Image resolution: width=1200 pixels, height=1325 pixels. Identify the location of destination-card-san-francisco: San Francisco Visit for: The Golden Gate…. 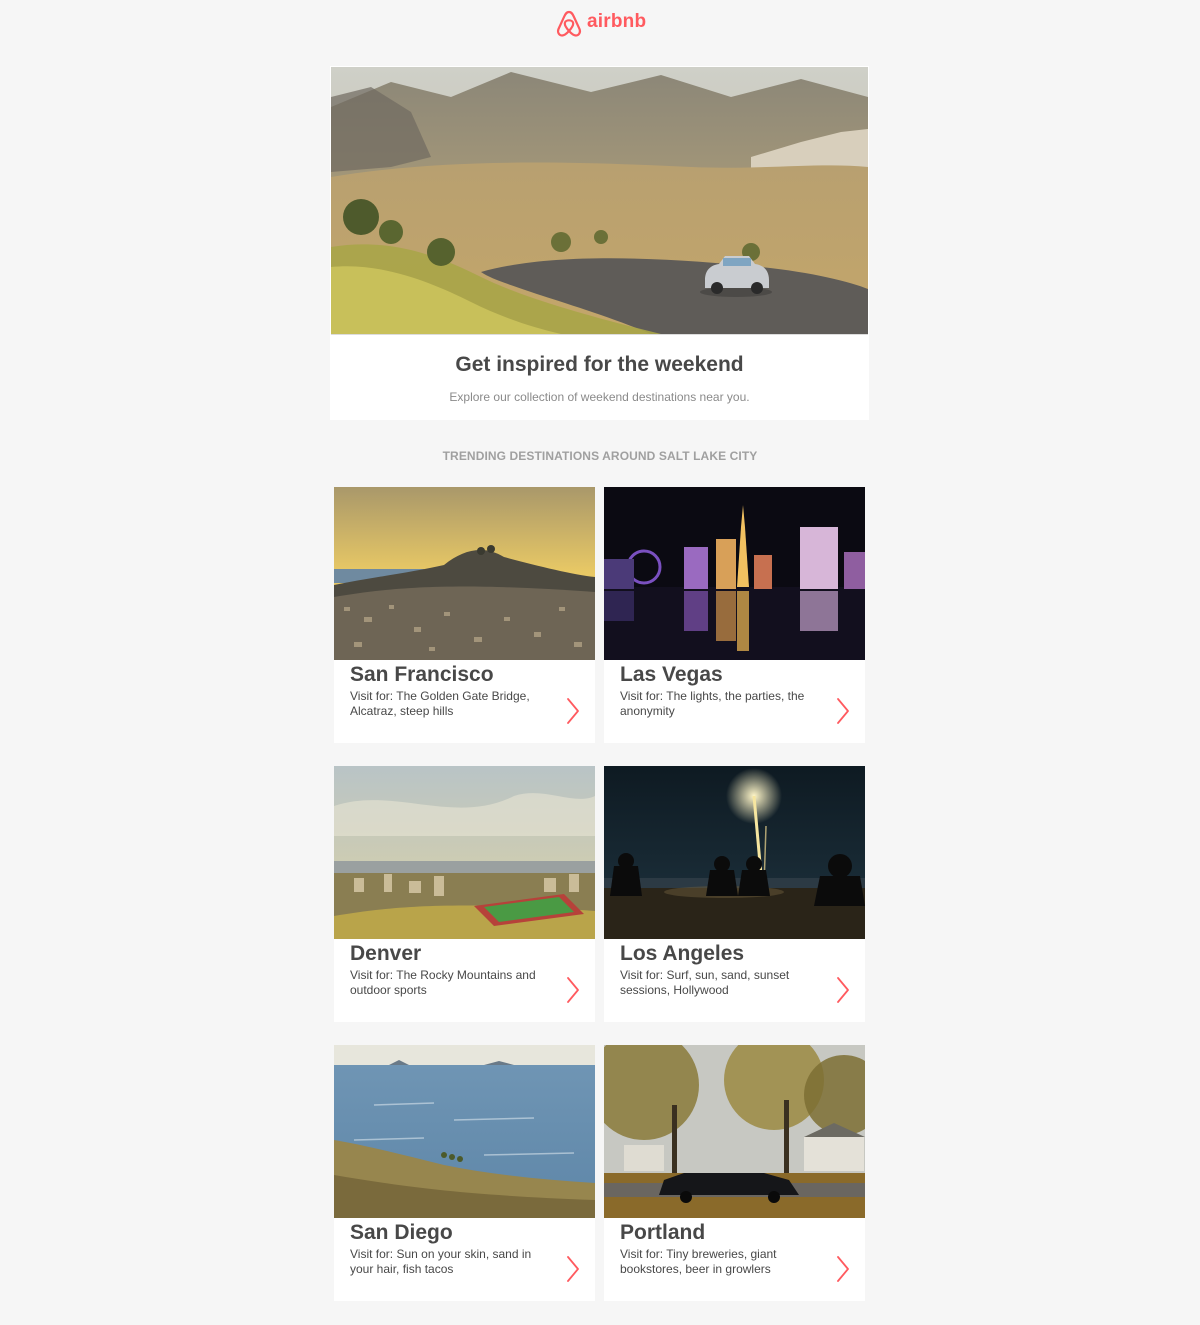
(464, 615).